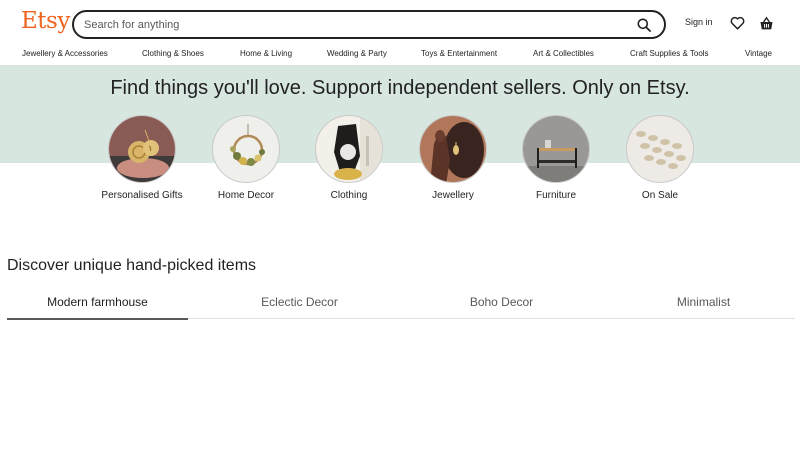  I want to click on featured-category-on-sale: On Sale, so click(660, 158).